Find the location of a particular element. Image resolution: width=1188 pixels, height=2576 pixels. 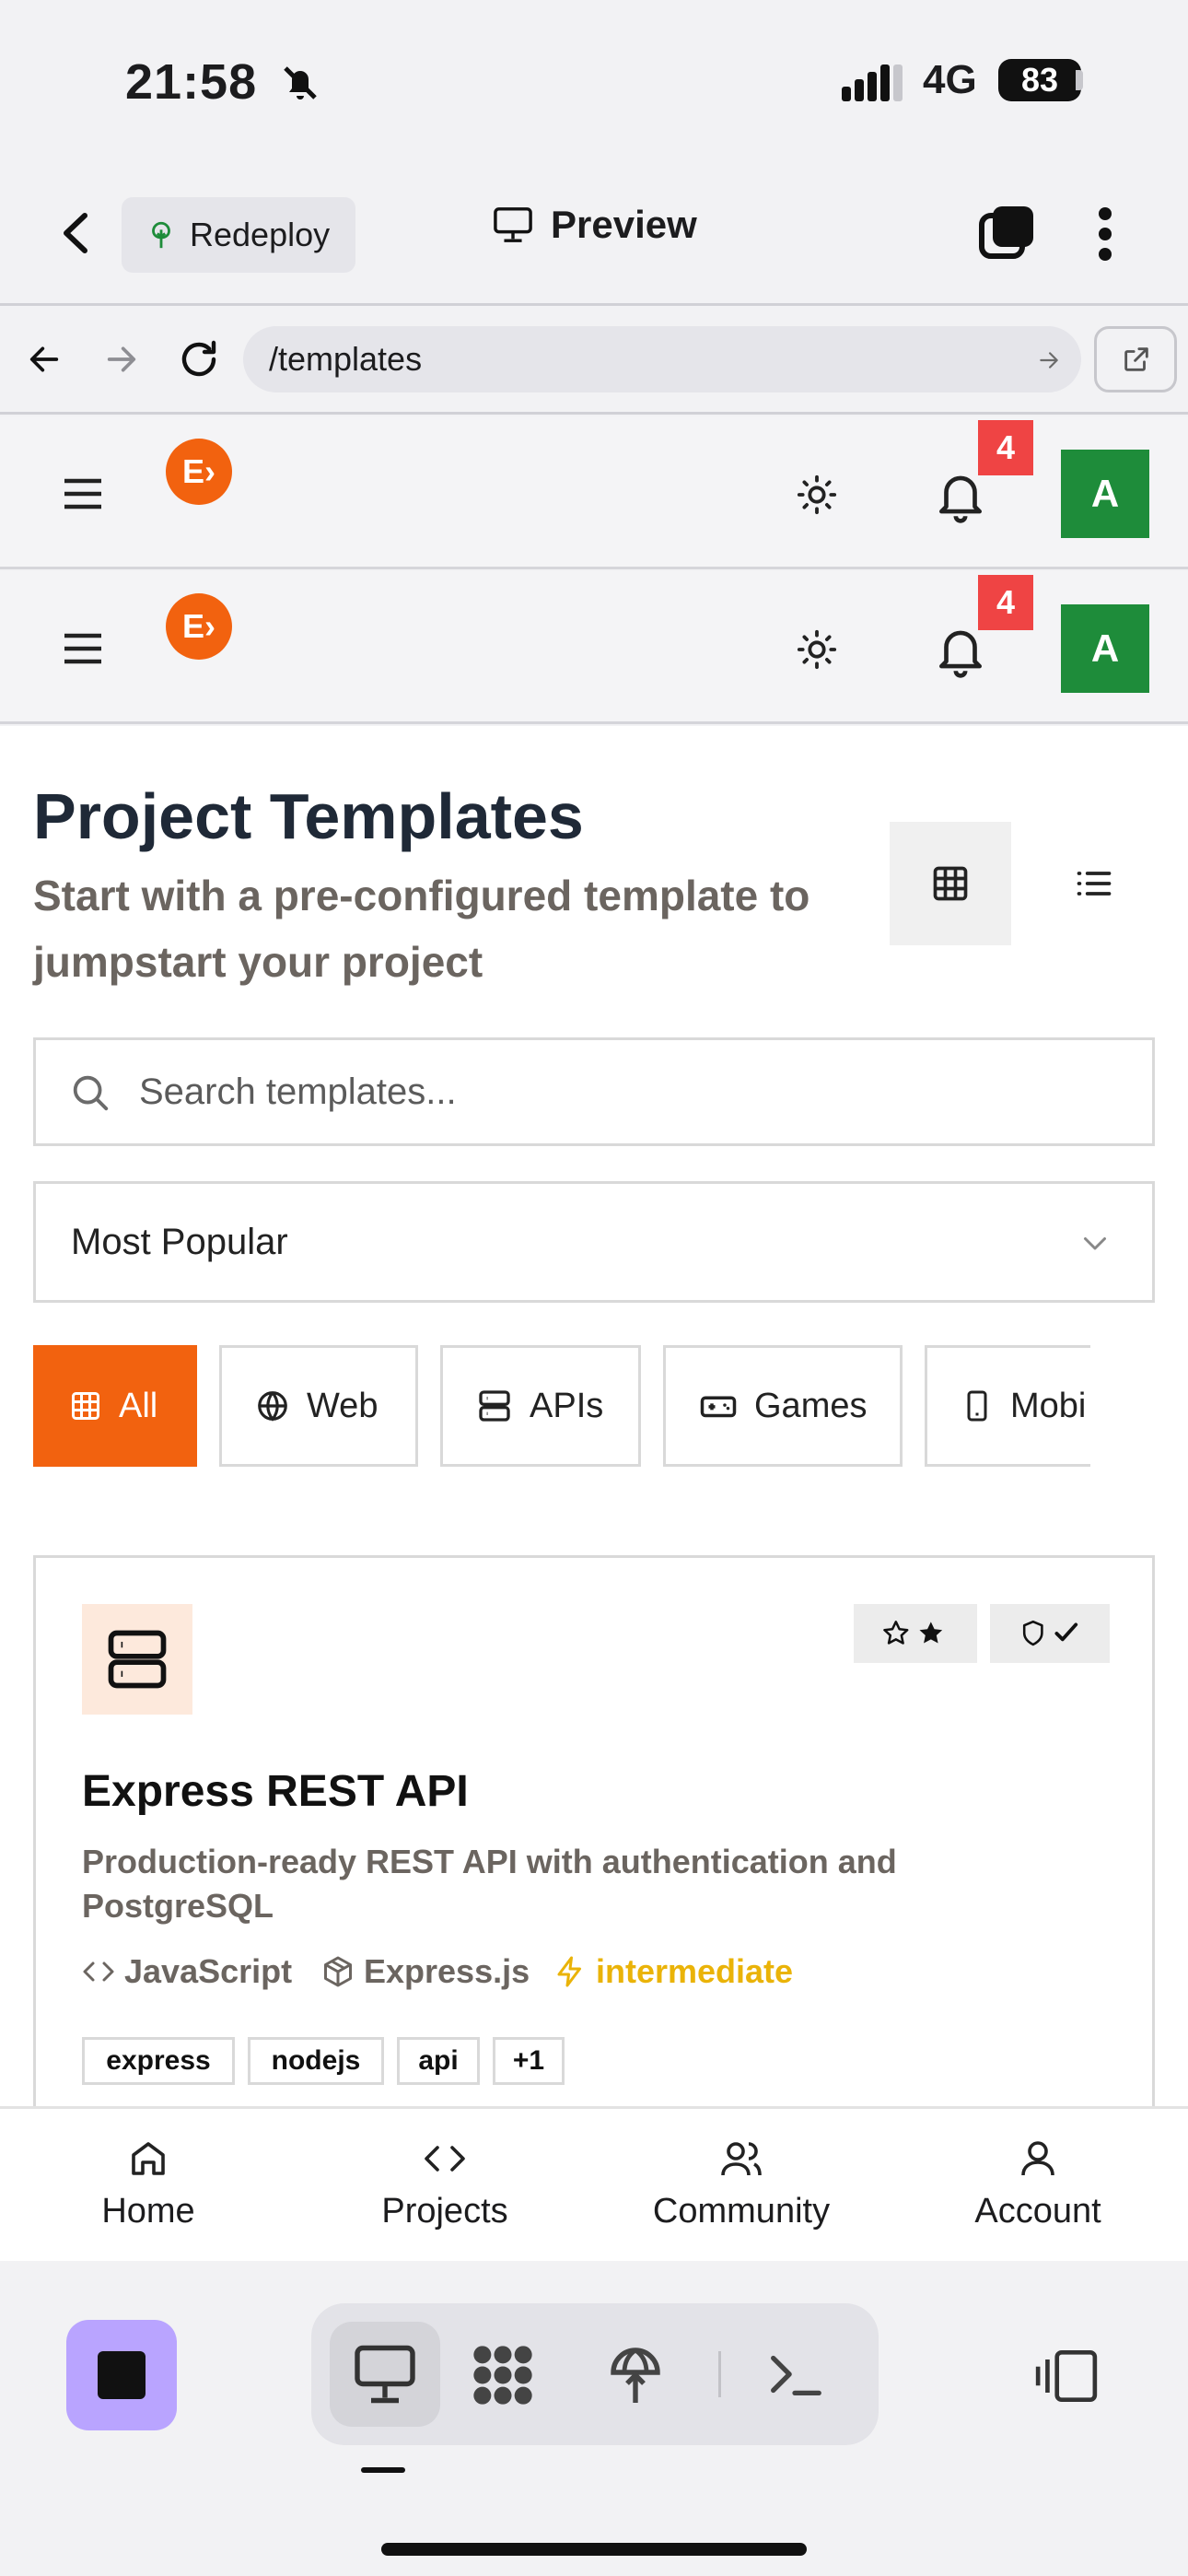

view-switcher is located at coordinates (595, 2374).